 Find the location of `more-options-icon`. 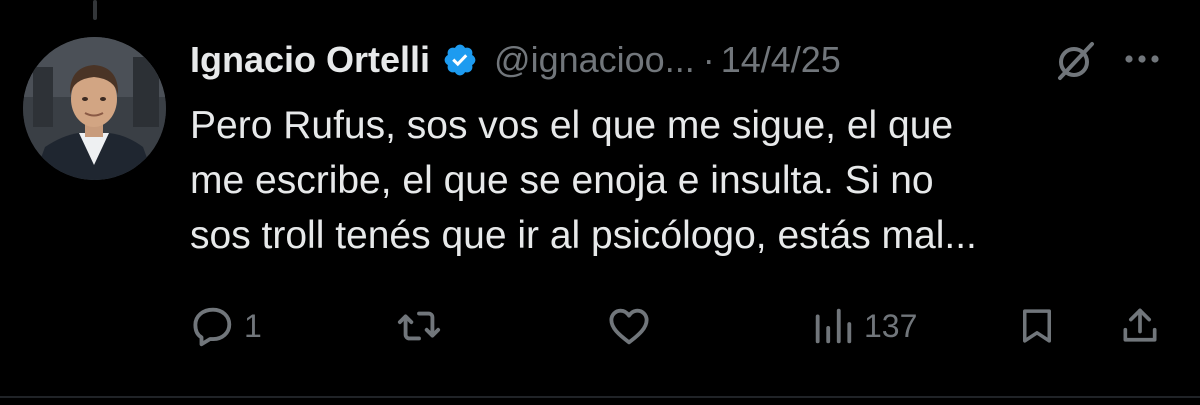

more-options-icon is located at coordinates (1142, 59).